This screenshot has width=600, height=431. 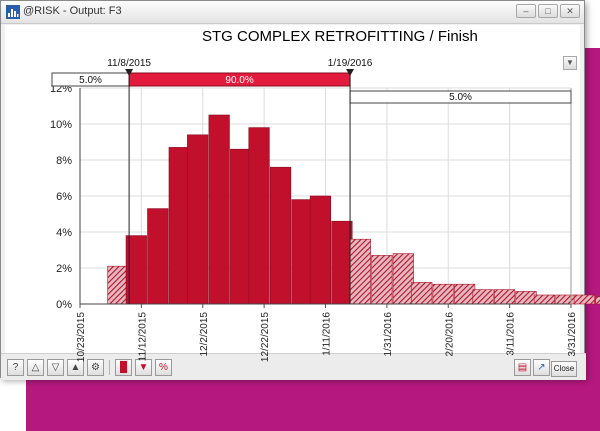 What do you see at coordinates (511, 334) in the screenshot?
I see `x-tick-label: 3/11/2016` at bounding box center [511, 334].